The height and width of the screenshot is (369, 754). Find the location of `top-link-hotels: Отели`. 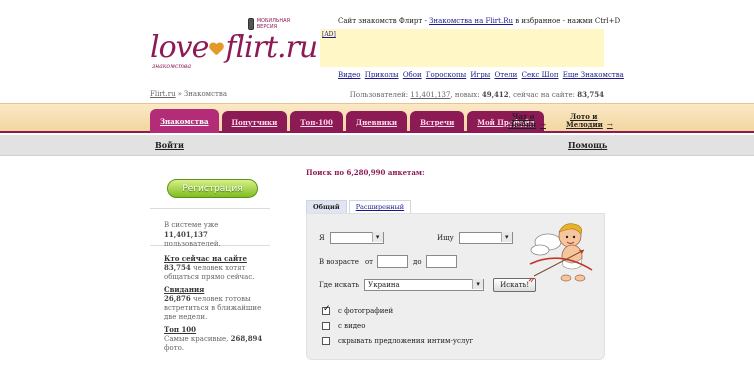

top-link-hotels: Отели is located at coordinates (505, 75).